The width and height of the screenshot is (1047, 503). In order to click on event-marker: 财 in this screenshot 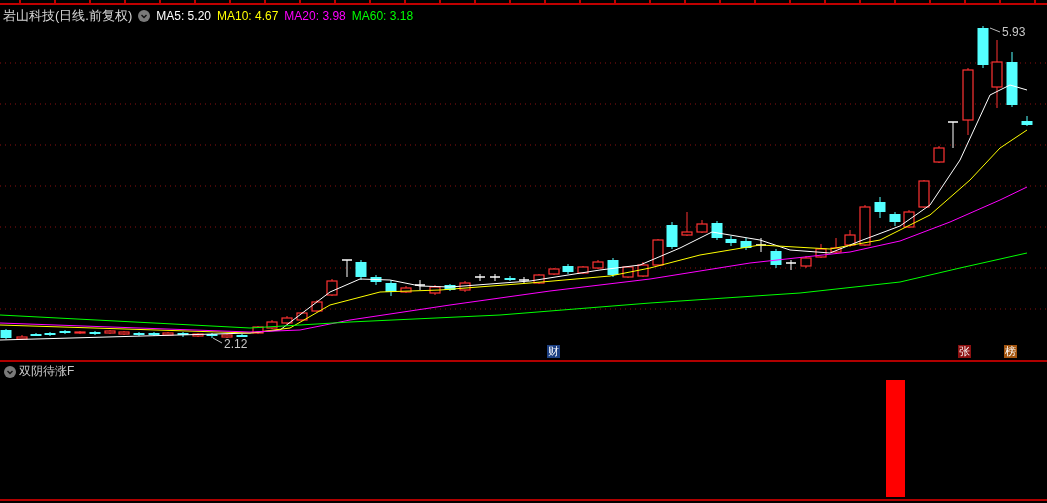, I will do `click(553, 351)`.